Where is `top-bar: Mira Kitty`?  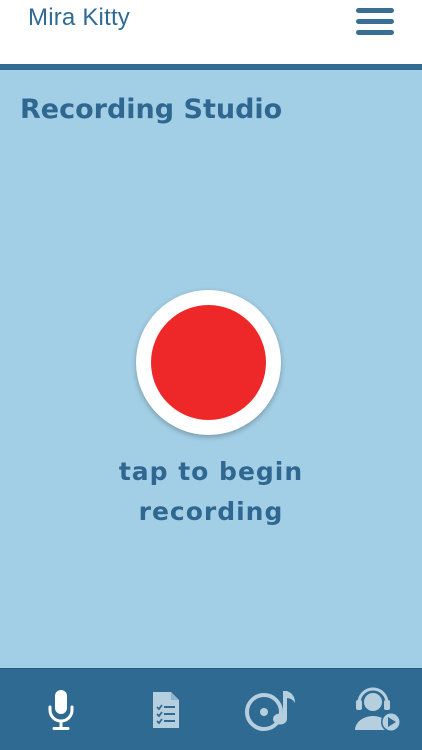
top-bar: Mira Kitty is located at coordinates (211, 32).